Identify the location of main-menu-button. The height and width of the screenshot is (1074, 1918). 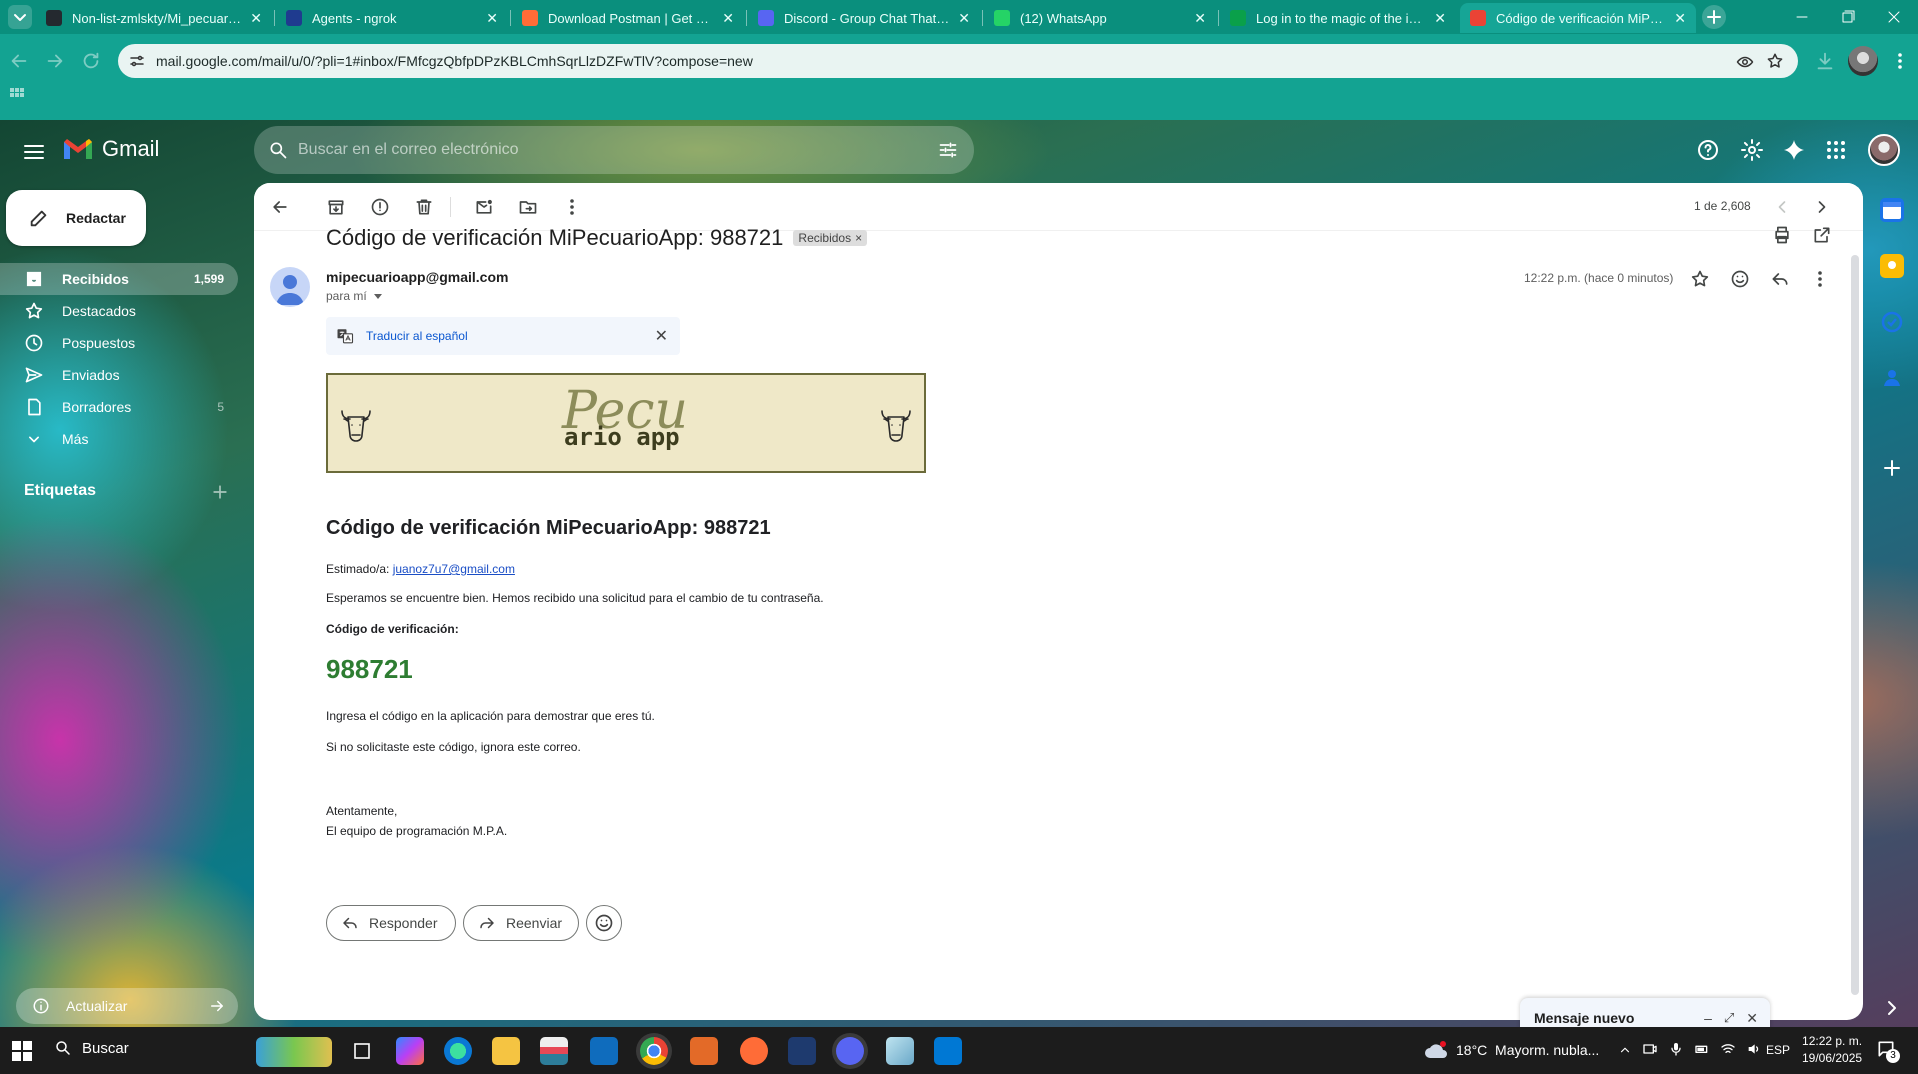
(34, 152).